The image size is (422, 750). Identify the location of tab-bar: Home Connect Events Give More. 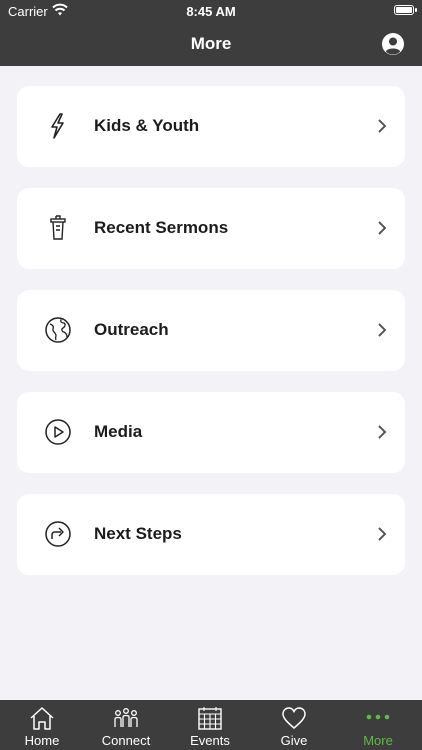
(211, 725).